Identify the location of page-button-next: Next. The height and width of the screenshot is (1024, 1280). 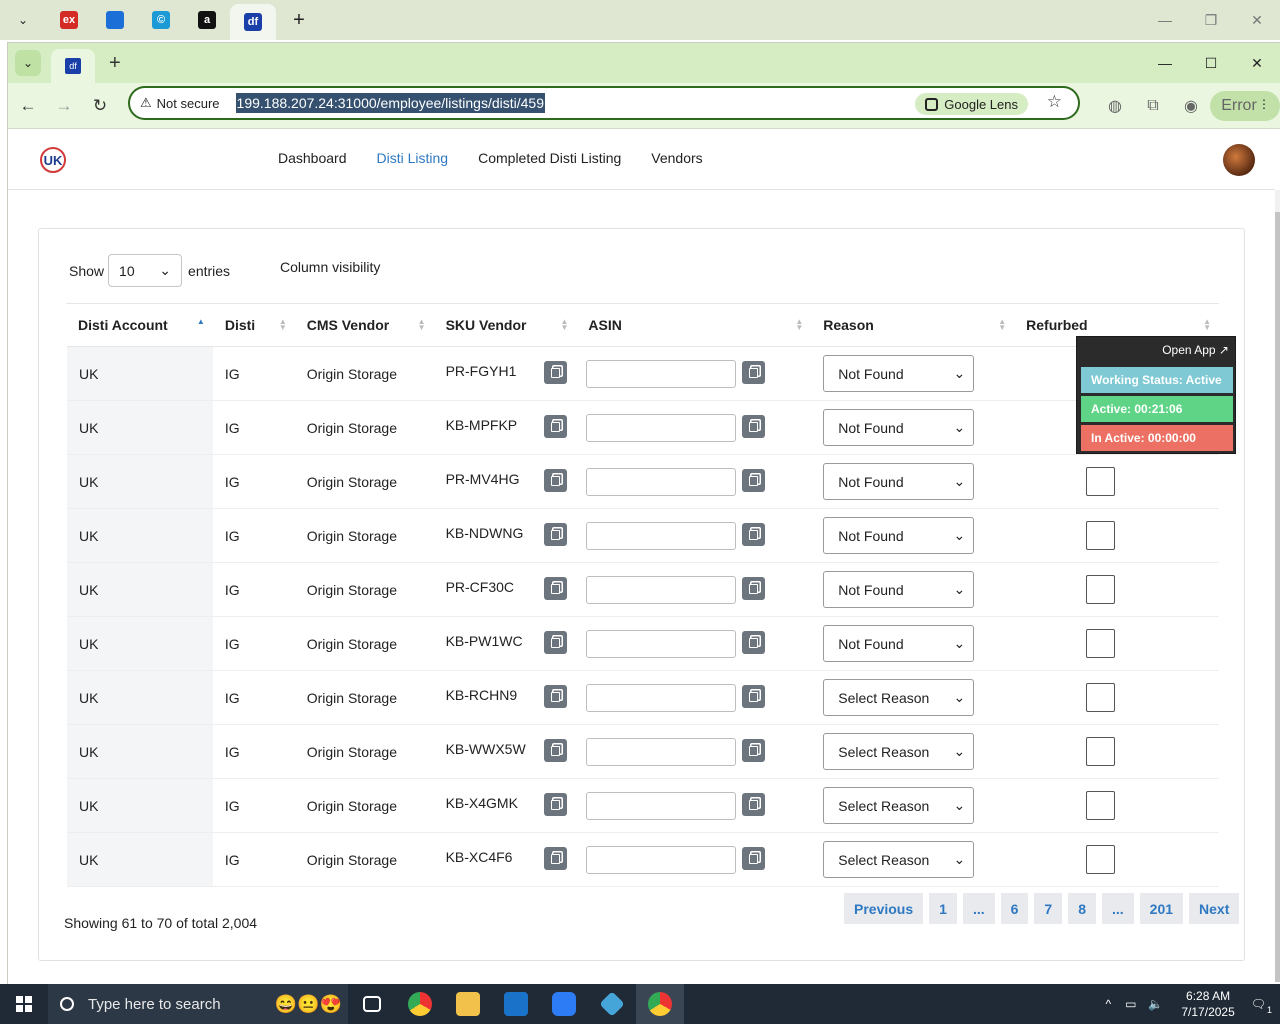
(1214, 908).